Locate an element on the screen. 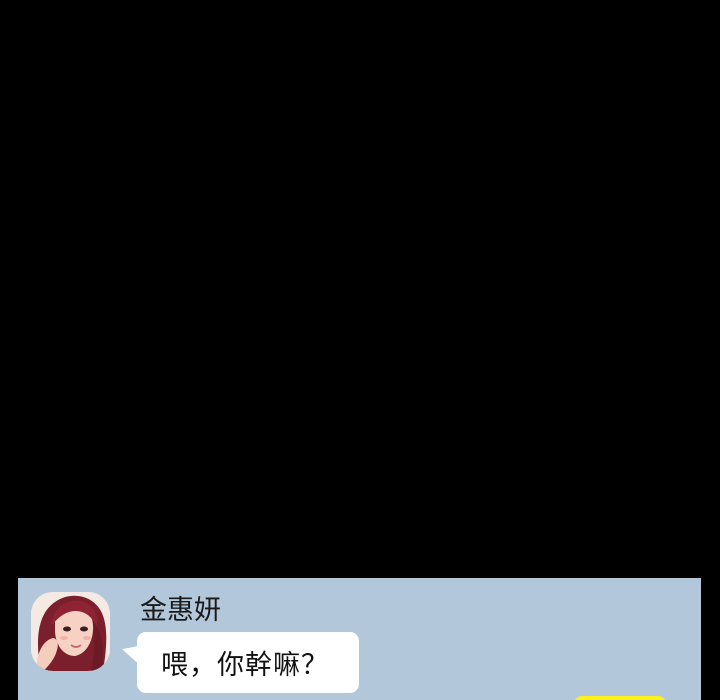 The height and width of the screenshot is (700, 720). message-text: 喂，你幹嘛？ is located at coordinates (245, 665).